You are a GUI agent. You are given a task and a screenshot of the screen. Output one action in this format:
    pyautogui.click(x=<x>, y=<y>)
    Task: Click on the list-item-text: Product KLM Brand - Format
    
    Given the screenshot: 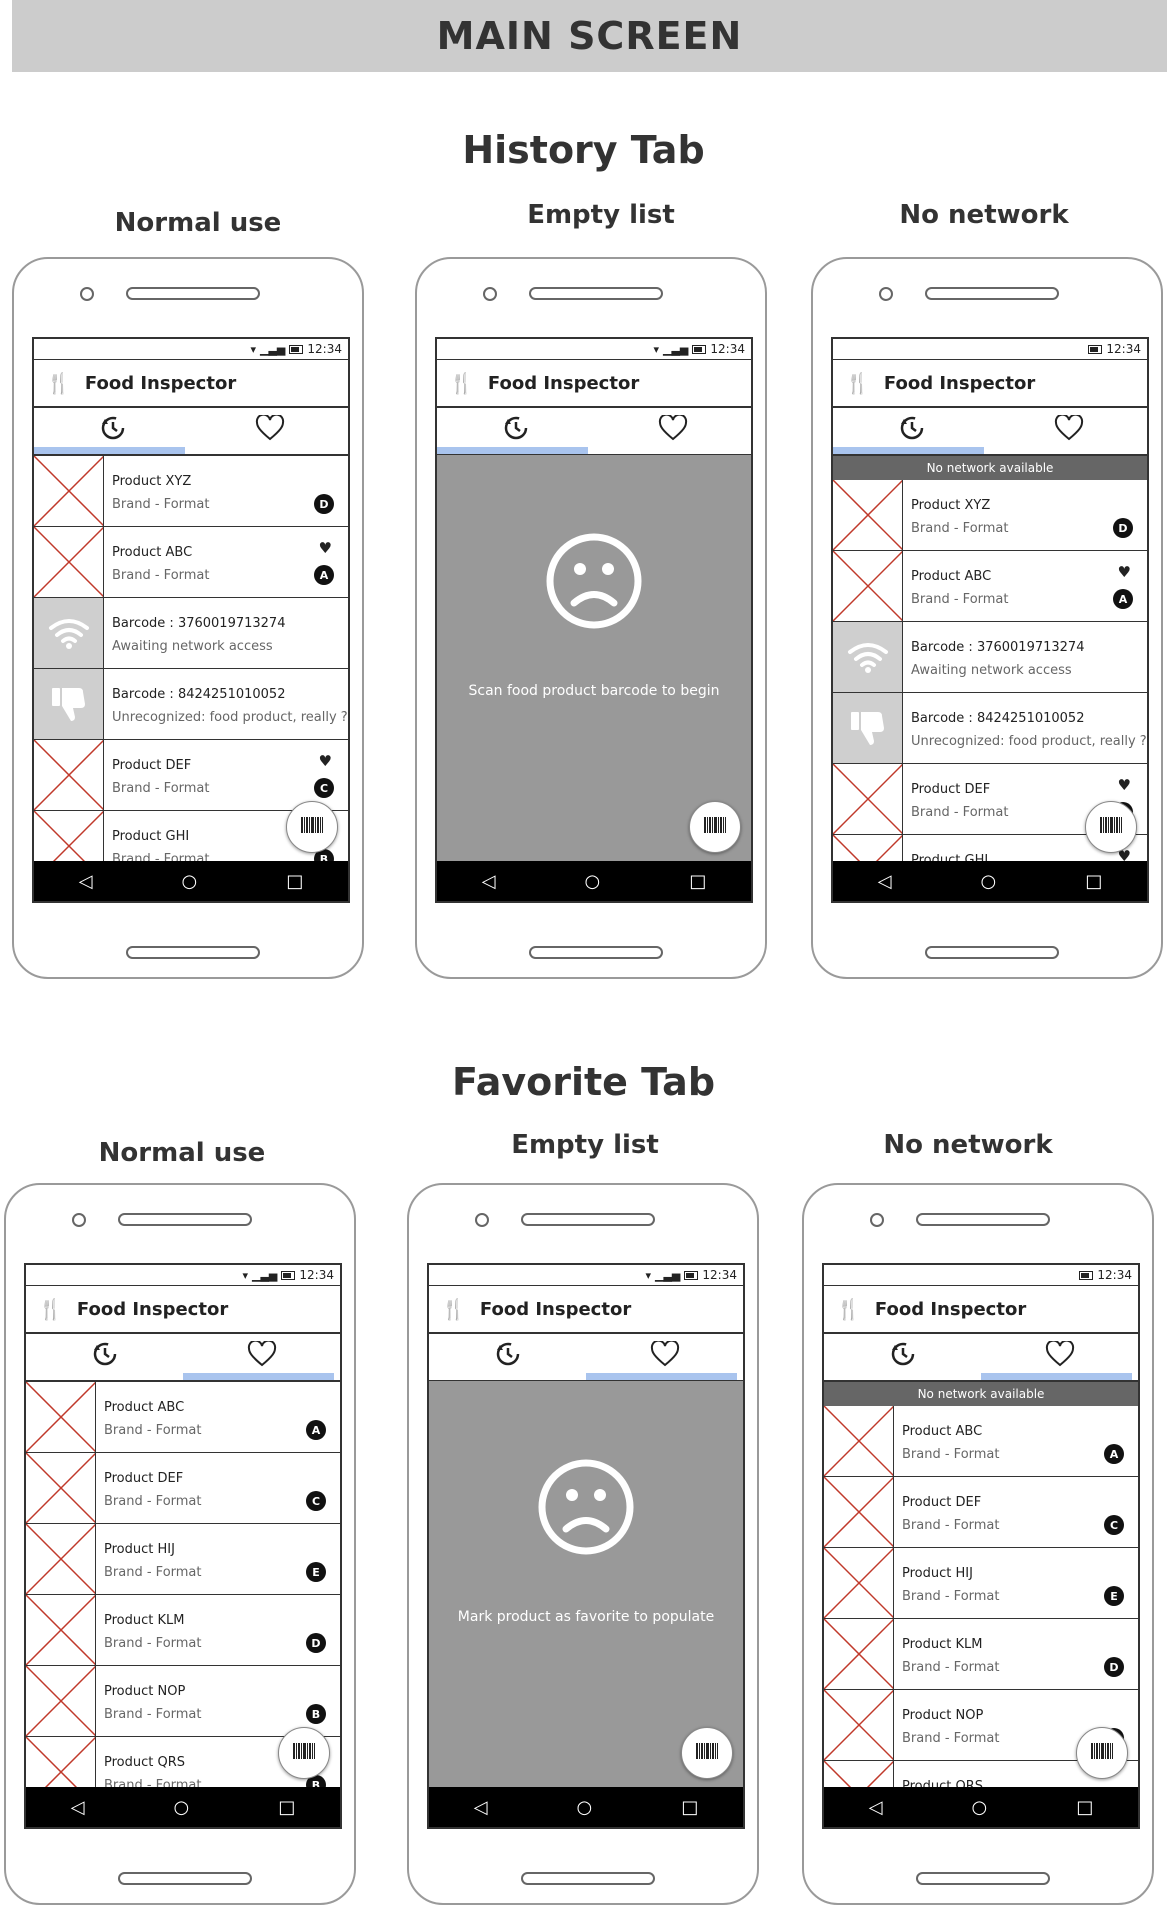 What is the action you would take?
    pyautogui.click(x=149, y=1630)
    